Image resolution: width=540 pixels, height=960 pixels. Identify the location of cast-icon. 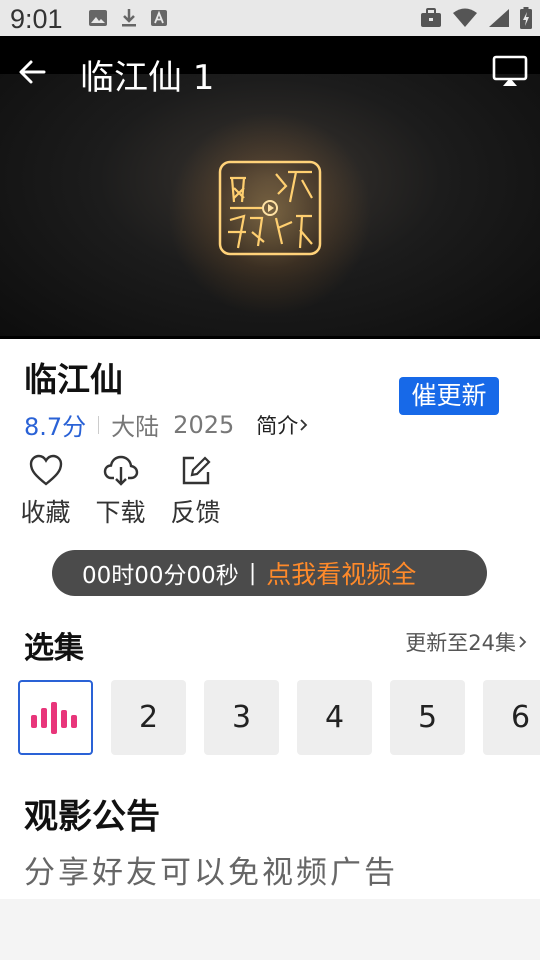
(510, 70).